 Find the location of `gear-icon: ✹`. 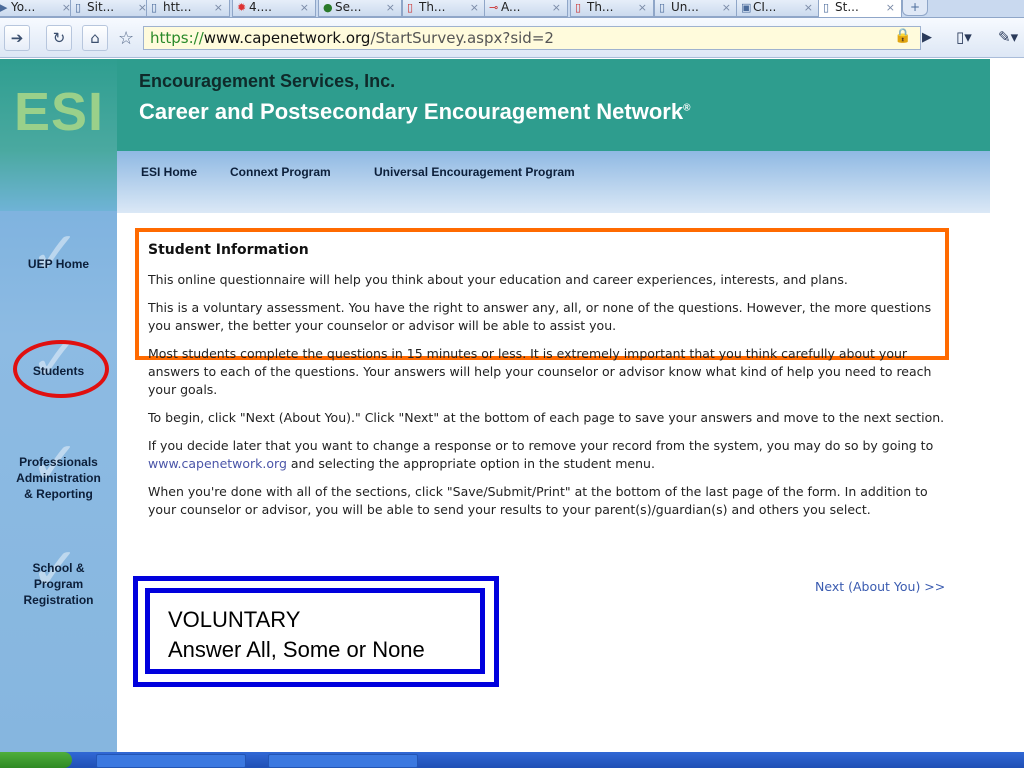

gear-icon: ✹ is located at coordinates (242, 7).